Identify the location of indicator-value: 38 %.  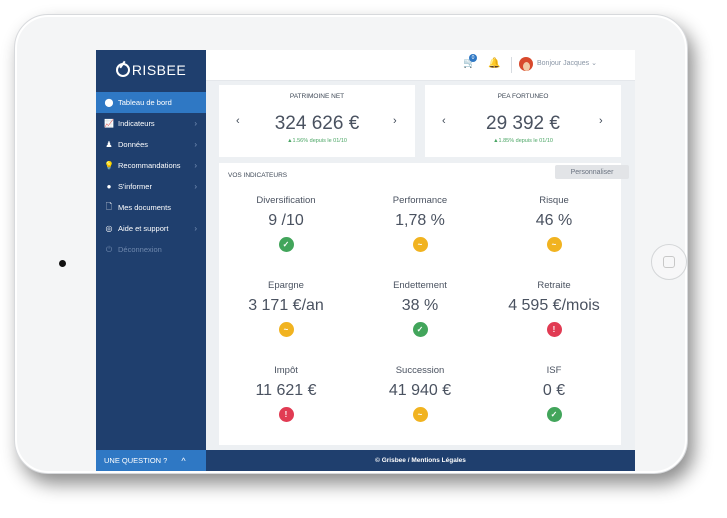
(420, 305).